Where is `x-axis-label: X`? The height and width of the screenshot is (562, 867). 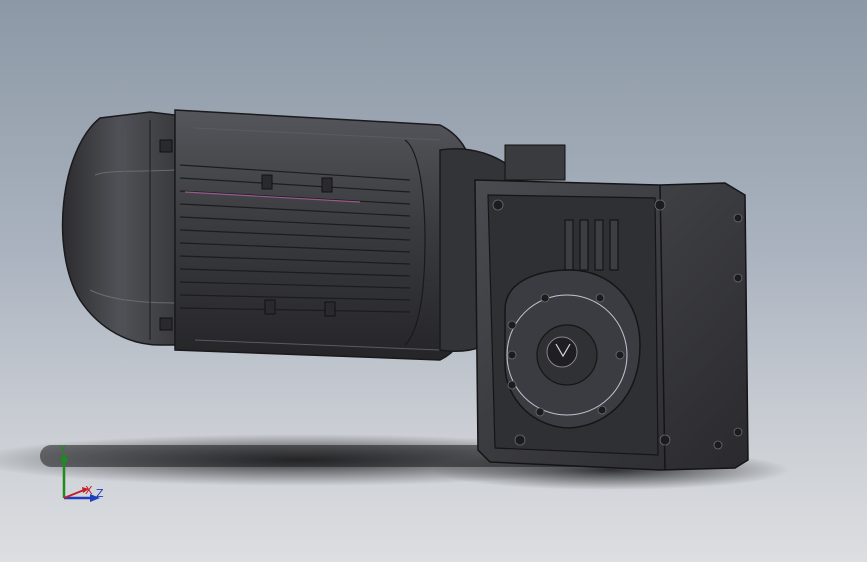 x-axis-label: X is located at coordinates (89, 490).